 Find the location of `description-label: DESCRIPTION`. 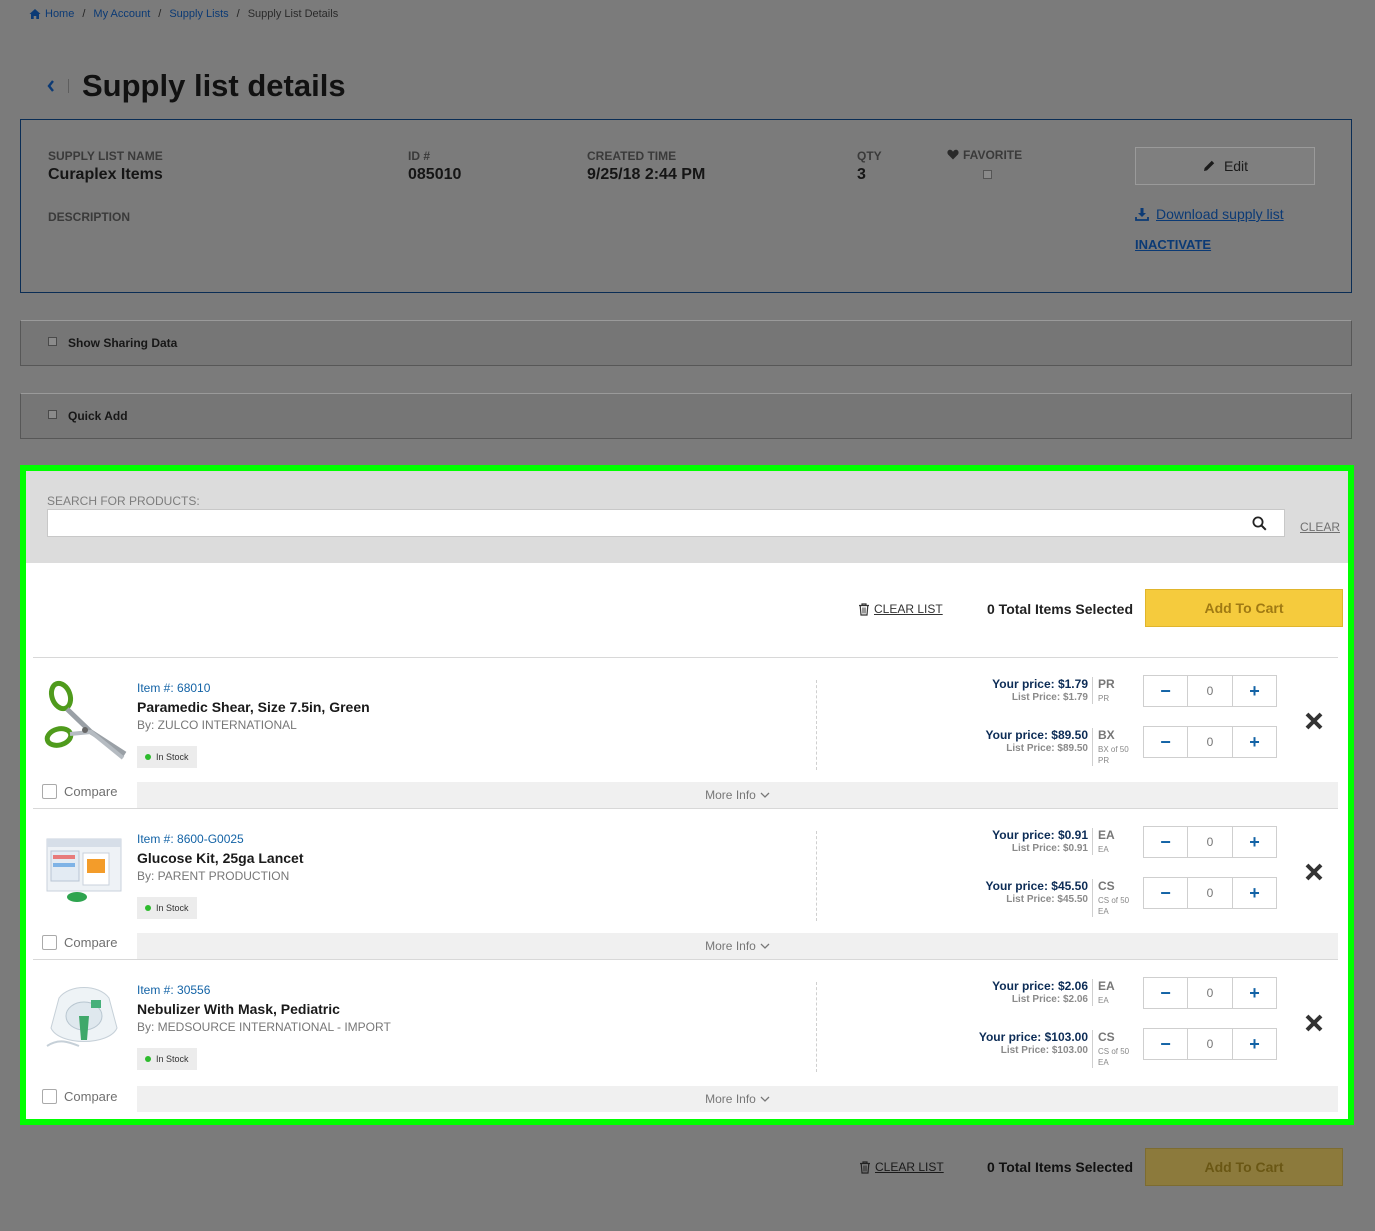

description-label: DESCRIPTION is located at coordinates (89, 217).